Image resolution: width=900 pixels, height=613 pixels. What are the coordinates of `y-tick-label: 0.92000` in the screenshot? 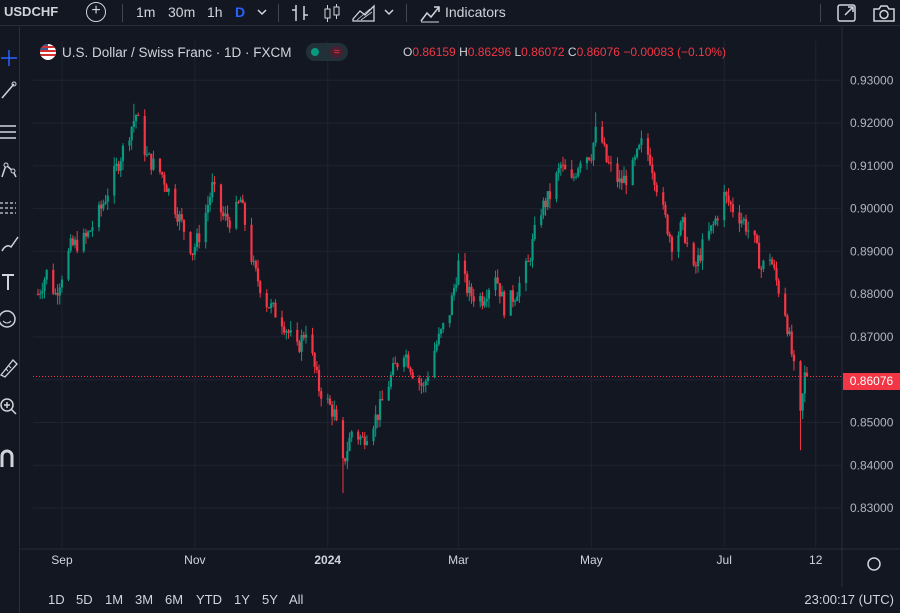 It's located at (872, 123).